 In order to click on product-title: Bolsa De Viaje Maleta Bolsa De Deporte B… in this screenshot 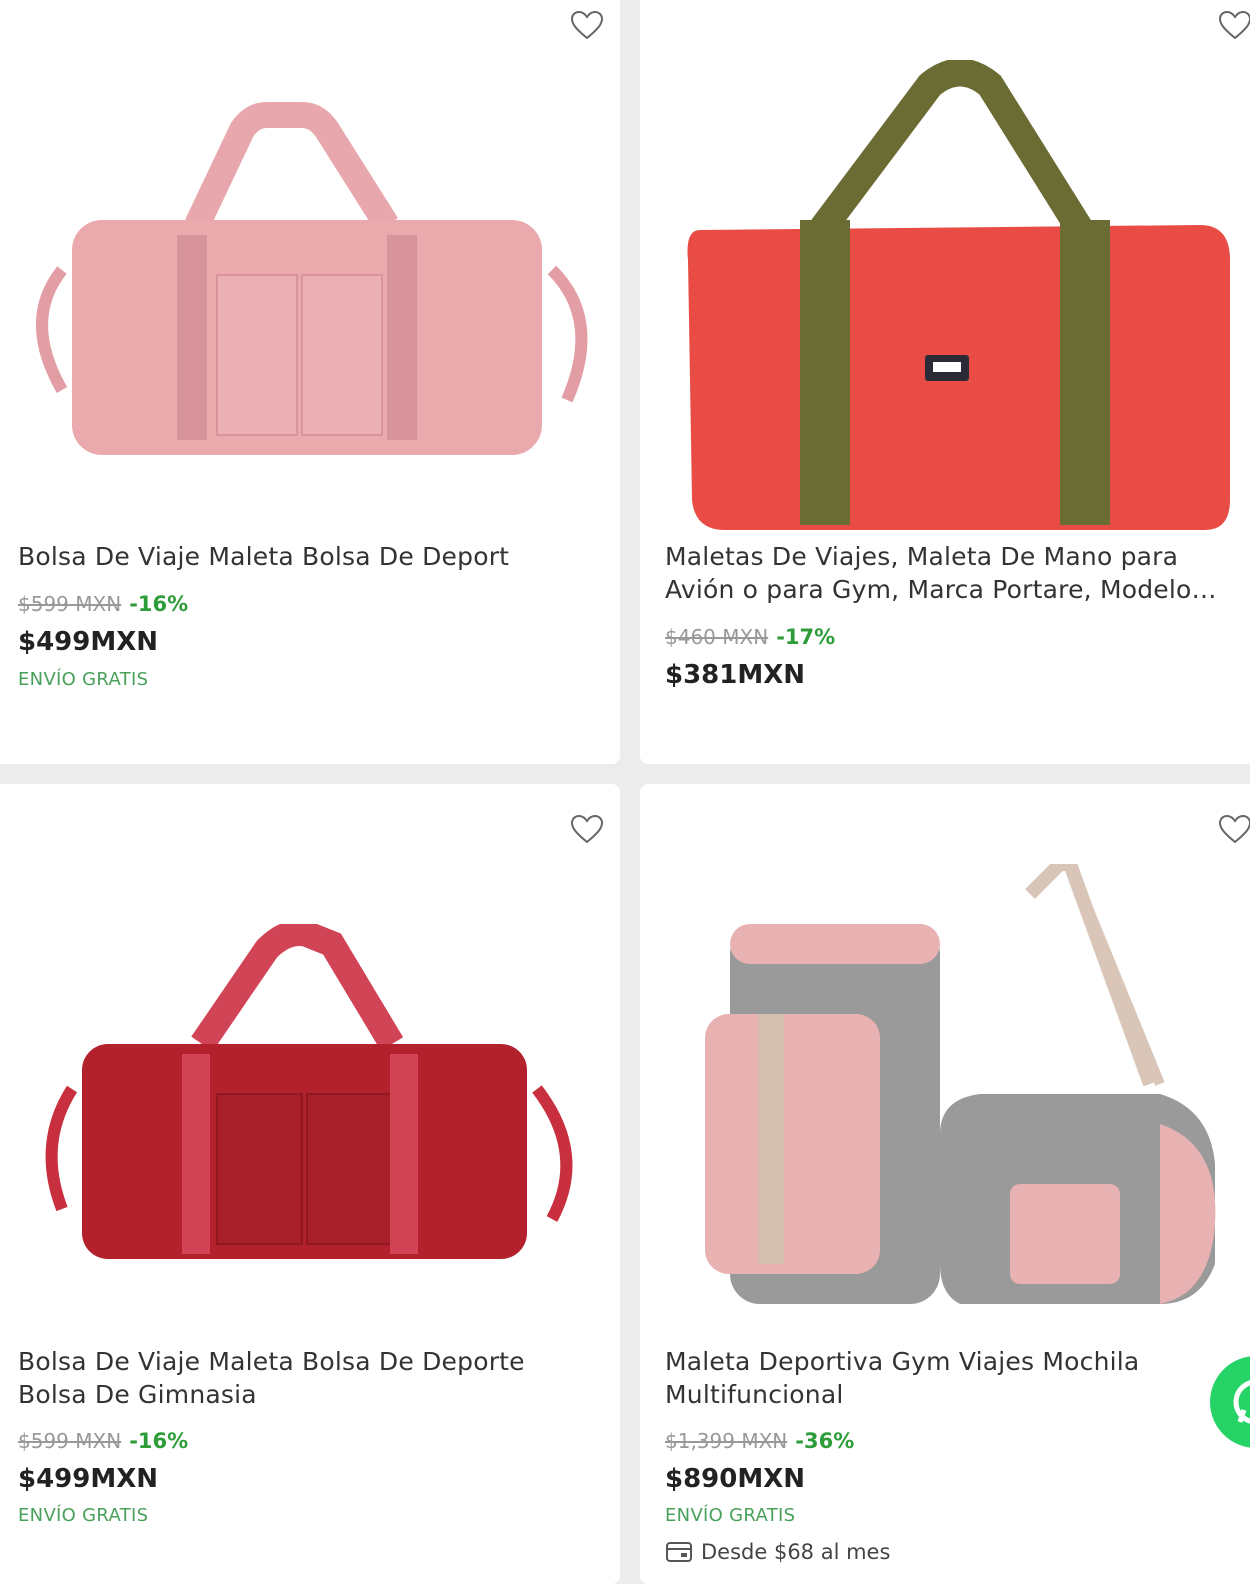, I will do `click(298, 1378)`.